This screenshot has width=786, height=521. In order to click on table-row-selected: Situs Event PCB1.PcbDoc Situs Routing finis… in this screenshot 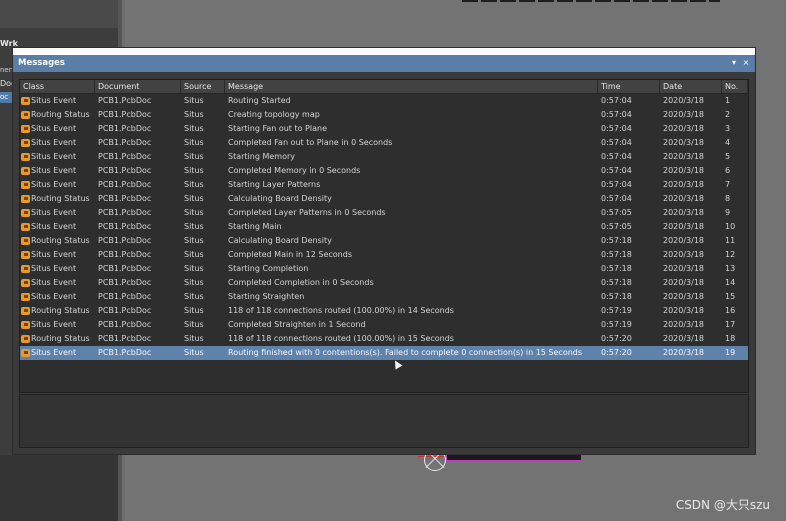, I will do `click(384, 353)`.